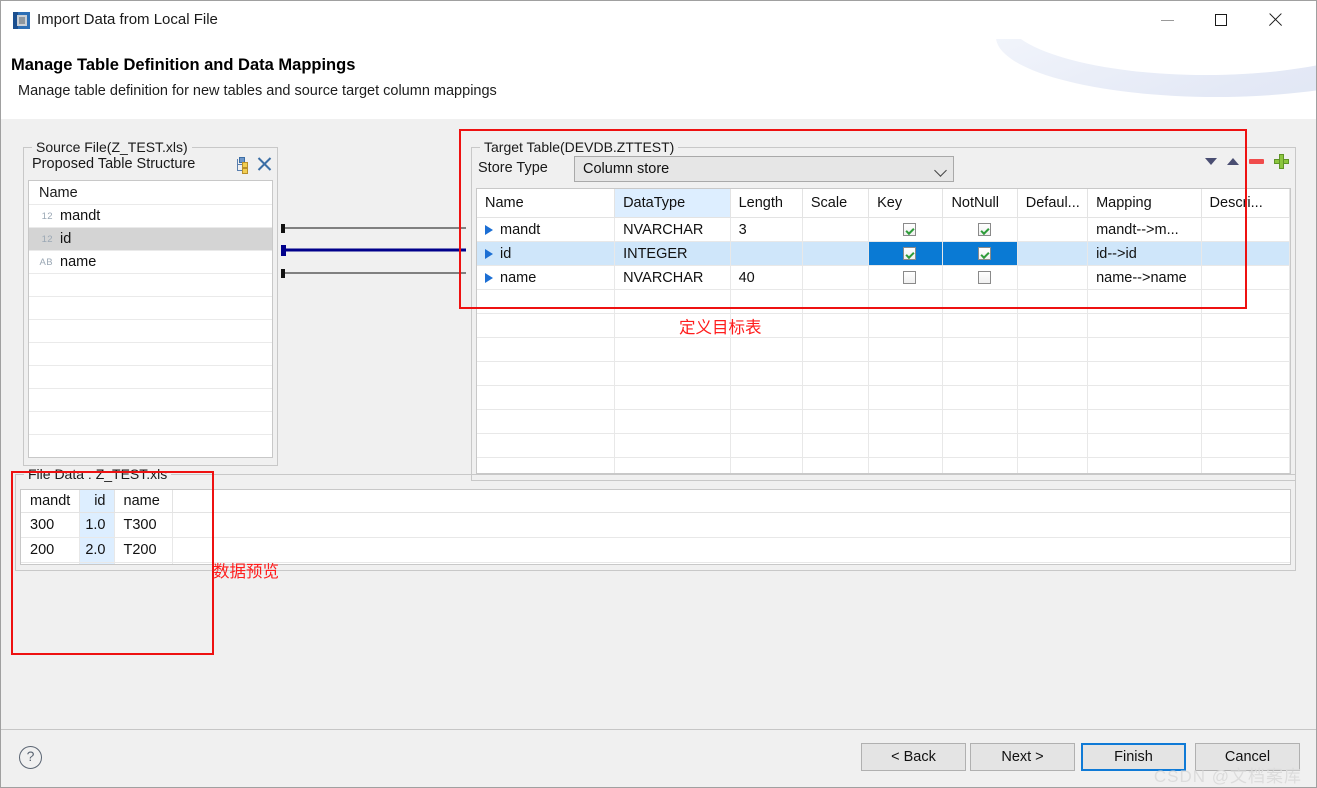 Image resolution: width=1317 pixels, height=788 pixels. Describe the element at coordinates (1022, 757) in the screenshot. I see `next-button: Next >` at that location.